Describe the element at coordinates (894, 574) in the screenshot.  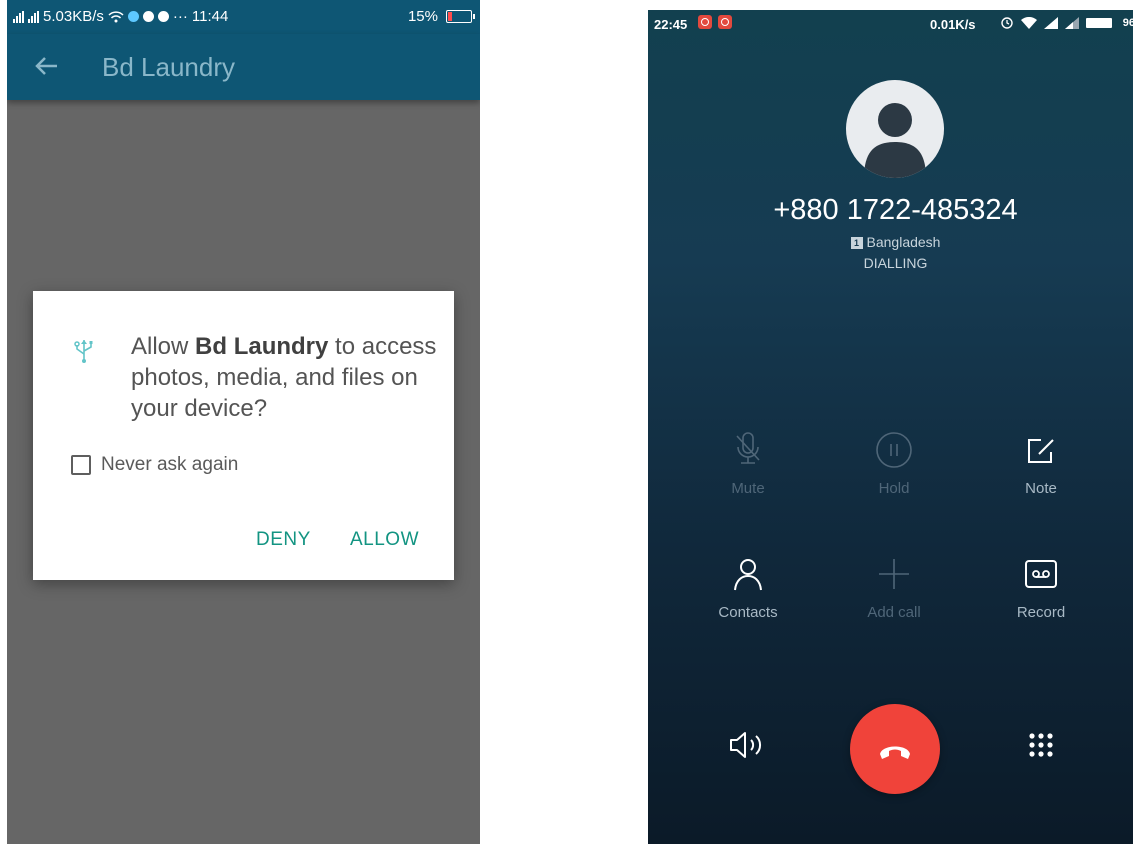
I see `add-call-icon` at that location.